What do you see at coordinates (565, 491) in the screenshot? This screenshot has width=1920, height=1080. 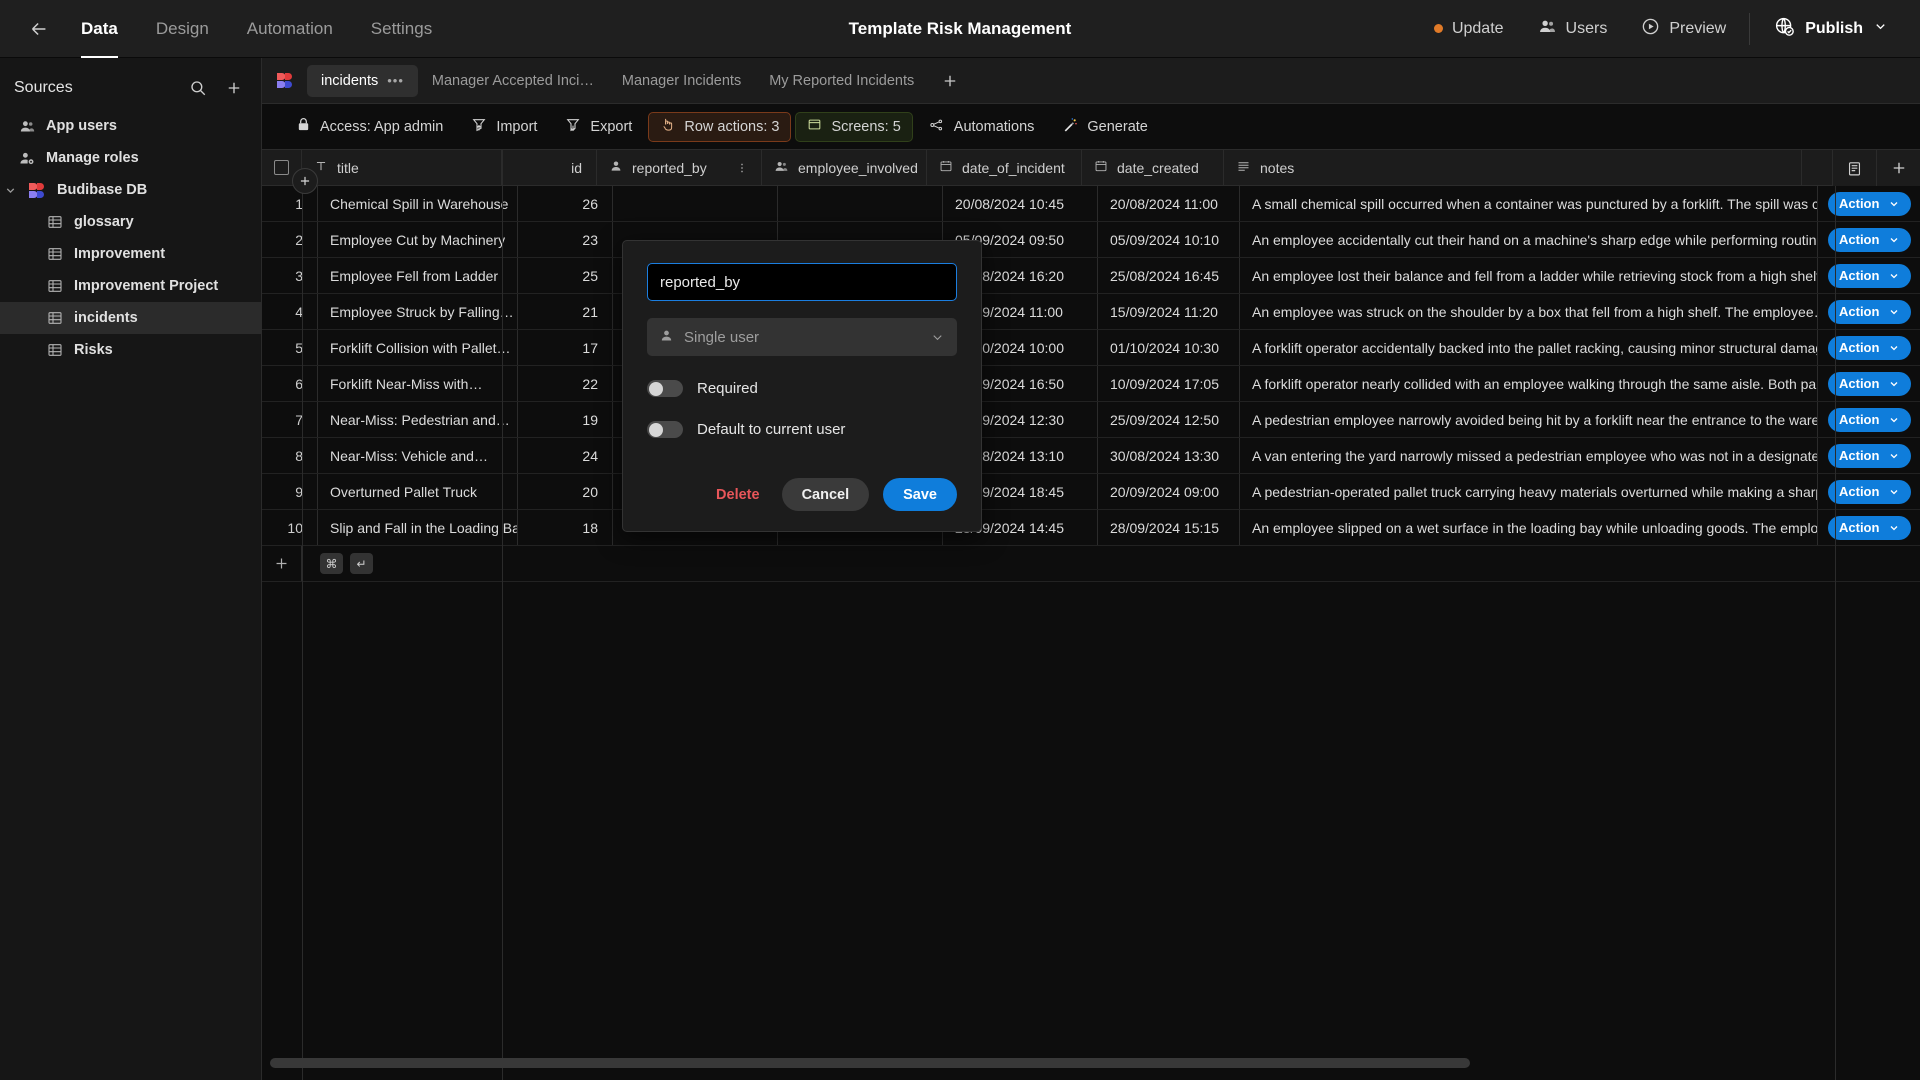 I see `cell-id: 20` at bounding box center [565, 491].